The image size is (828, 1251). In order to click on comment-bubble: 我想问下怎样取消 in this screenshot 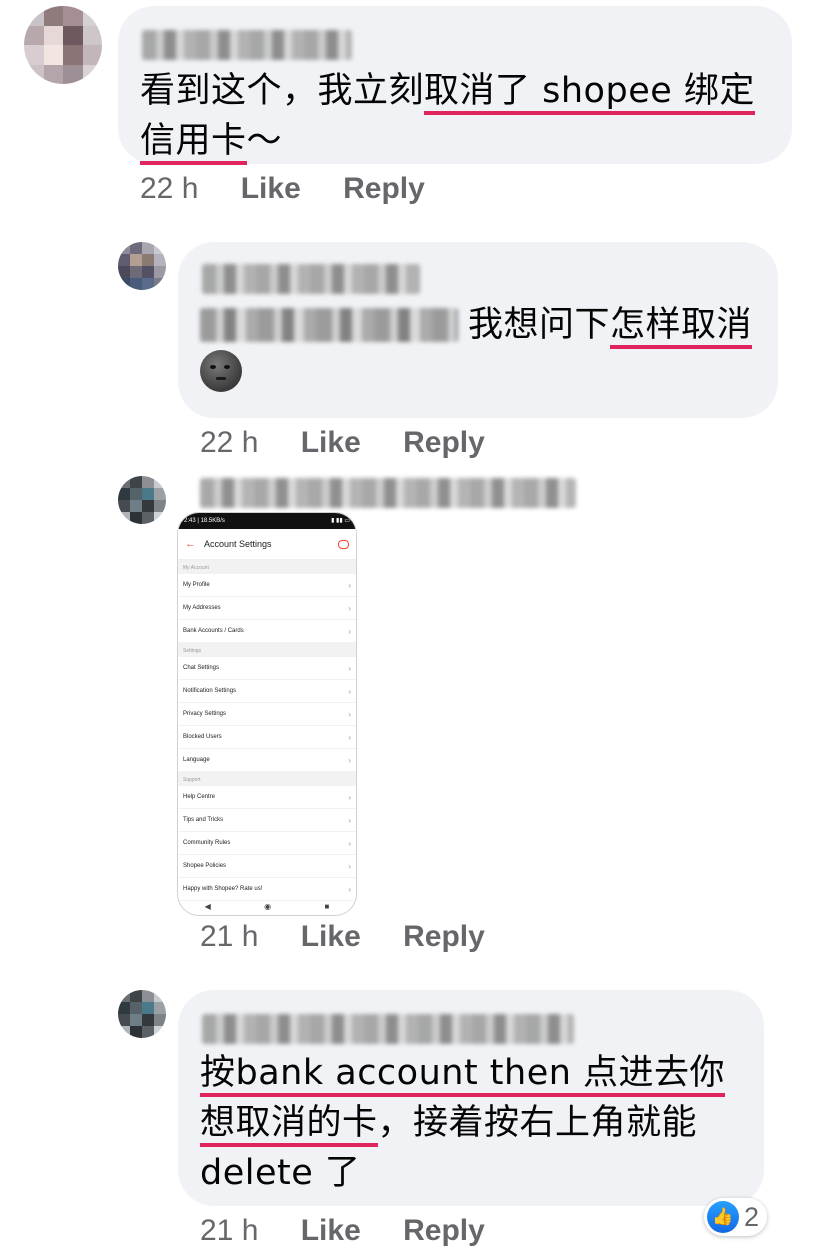, I will do `click(478, 330)`.